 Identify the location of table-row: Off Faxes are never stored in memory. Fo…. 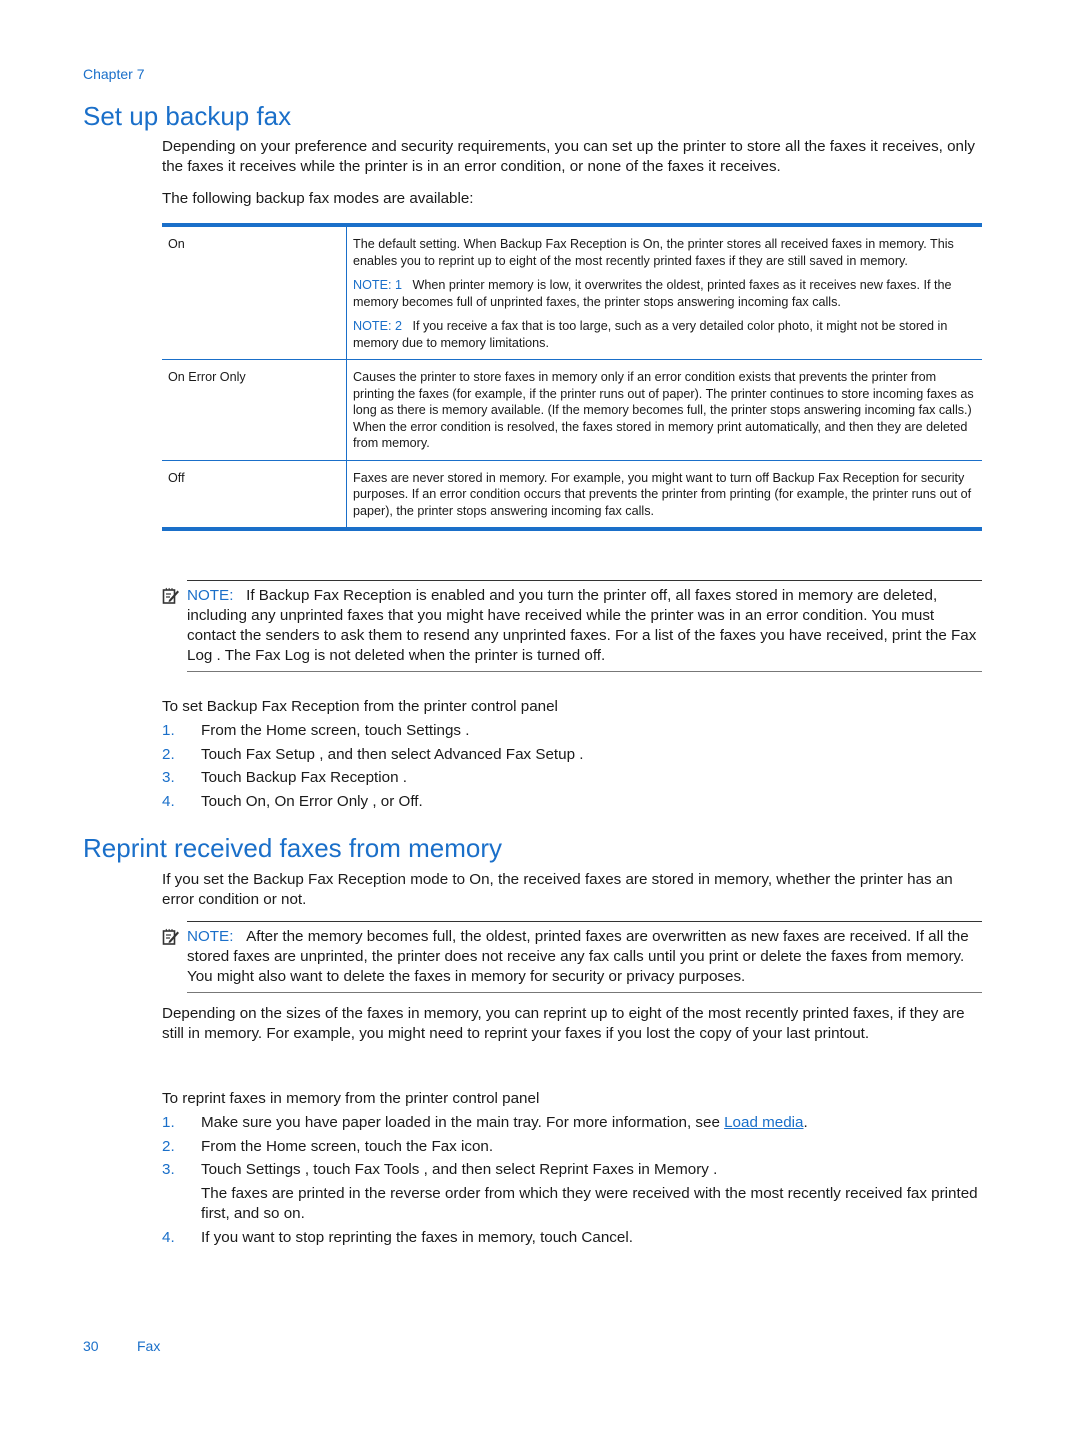
(572, 494).